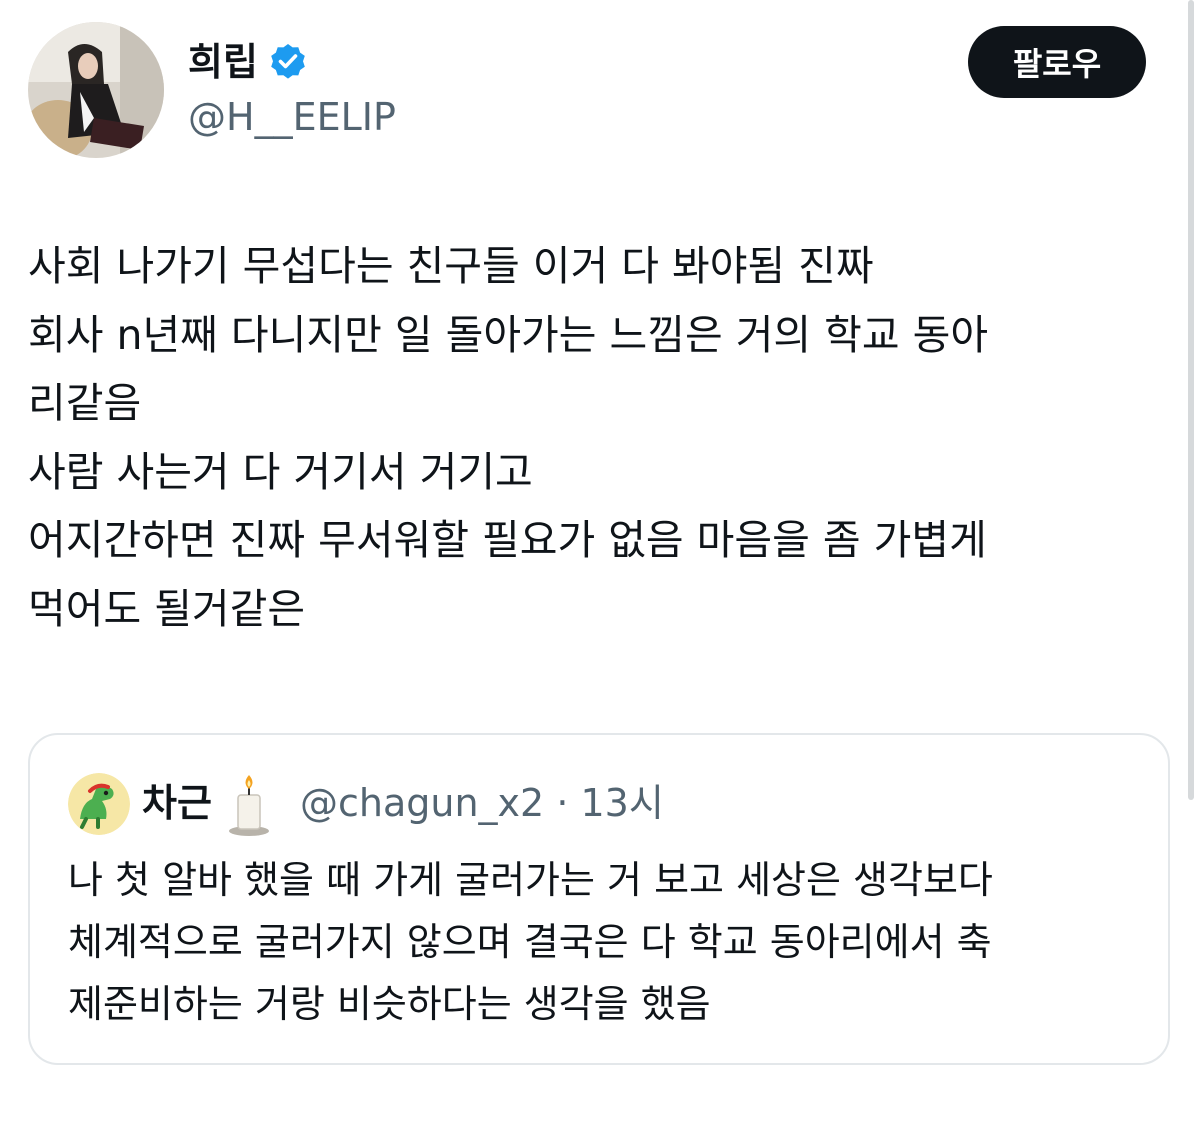 The image size is (1200, 1142). What do you see at coordinates (167, 608) in the screenshot?
I see `tweet-line: 먹어도 될거같은` at bounding box center [167, 608].